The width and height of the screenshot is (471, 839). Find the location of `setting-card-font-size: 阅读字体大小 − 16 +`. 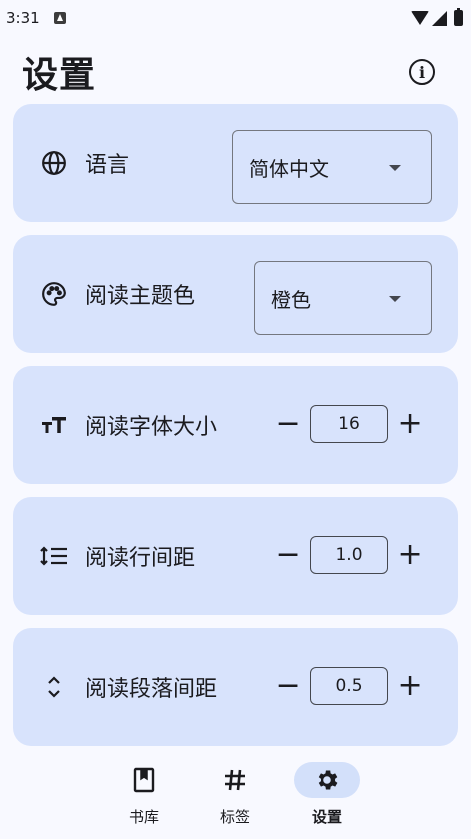

setting-card-font-size: 阅读字体大小 − 16 + is located at coordinates (235, 425).